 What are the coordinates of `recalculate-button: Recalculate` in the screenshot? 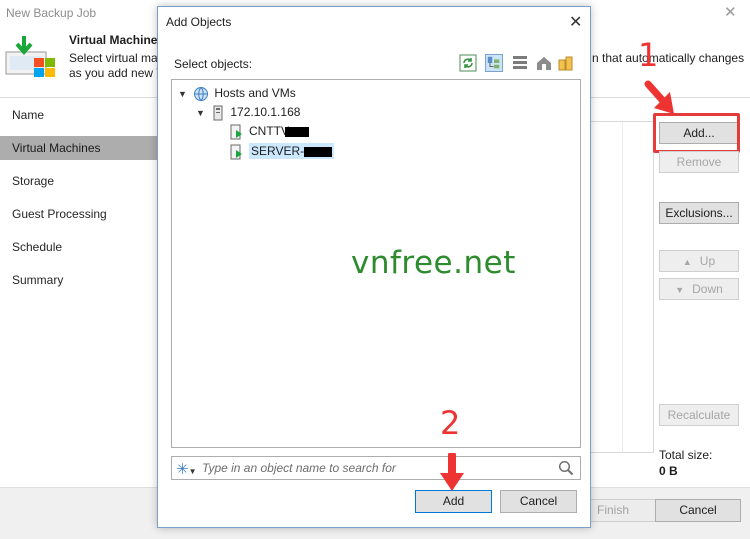 It's located at (699, 415).